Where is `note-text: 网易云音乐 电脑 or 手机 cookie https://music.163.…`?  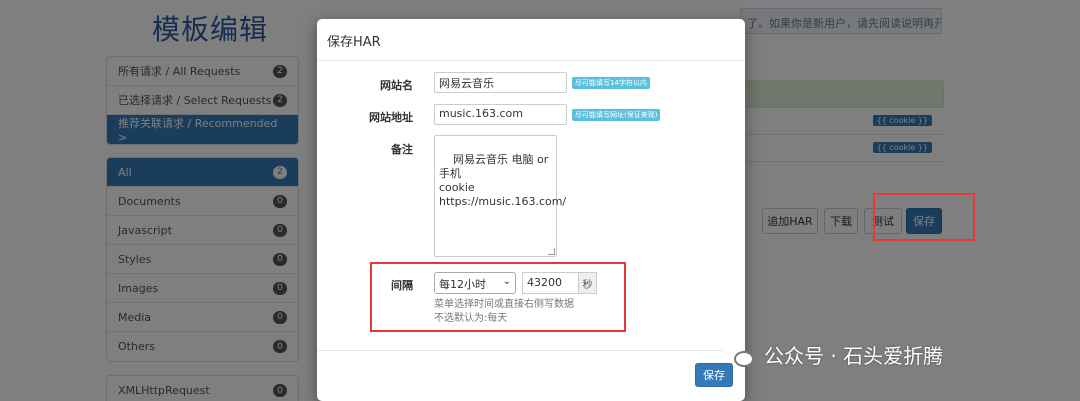
note-text: 网易云音乐 电脑 or 手机 cookie https://music.163.… is located at coordinates (503, 180).